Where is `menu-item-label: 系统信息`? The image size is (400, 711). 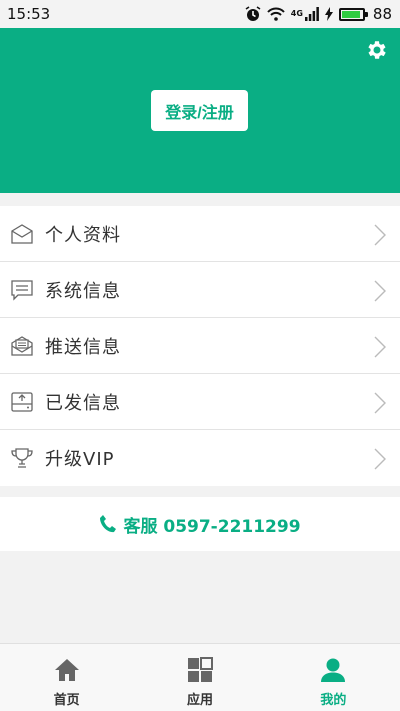
menu-item-label: 系统信息 is located at coordinates (83, 291).